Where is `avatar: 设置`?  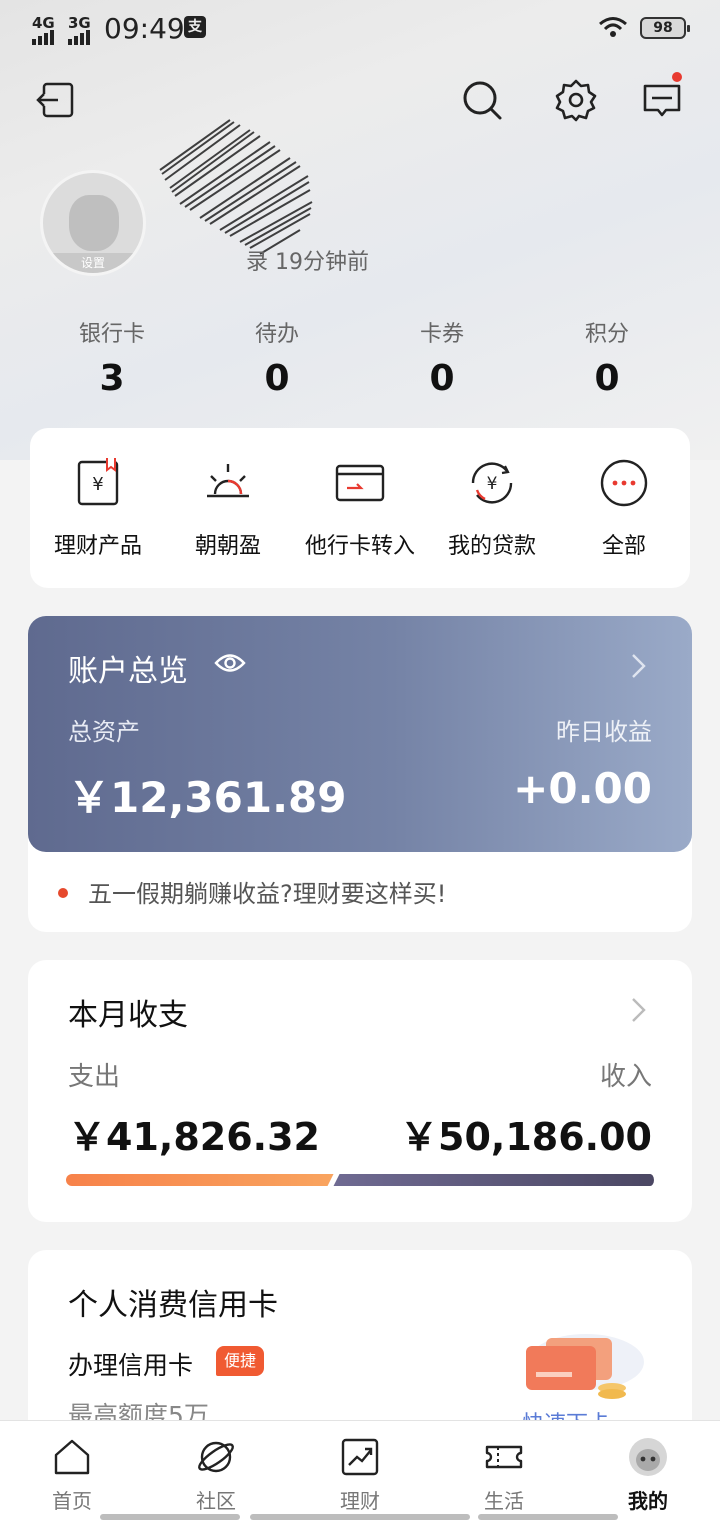 avatar: 设置 is located at coordinates (93, 223).